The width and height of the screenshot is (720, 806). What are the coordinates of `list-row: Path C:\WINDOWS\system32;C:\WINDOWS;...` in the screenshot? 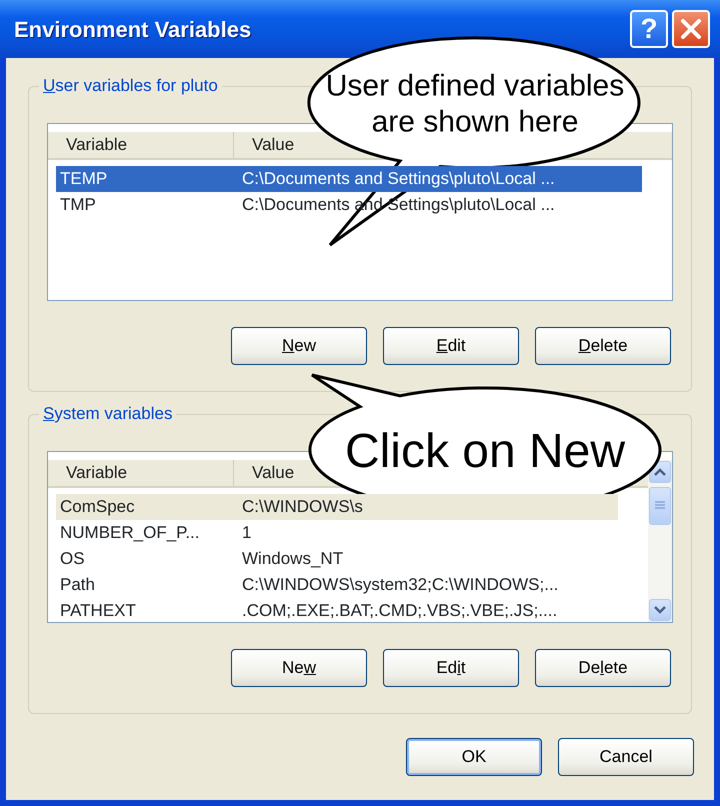 It's located at (337, 585).